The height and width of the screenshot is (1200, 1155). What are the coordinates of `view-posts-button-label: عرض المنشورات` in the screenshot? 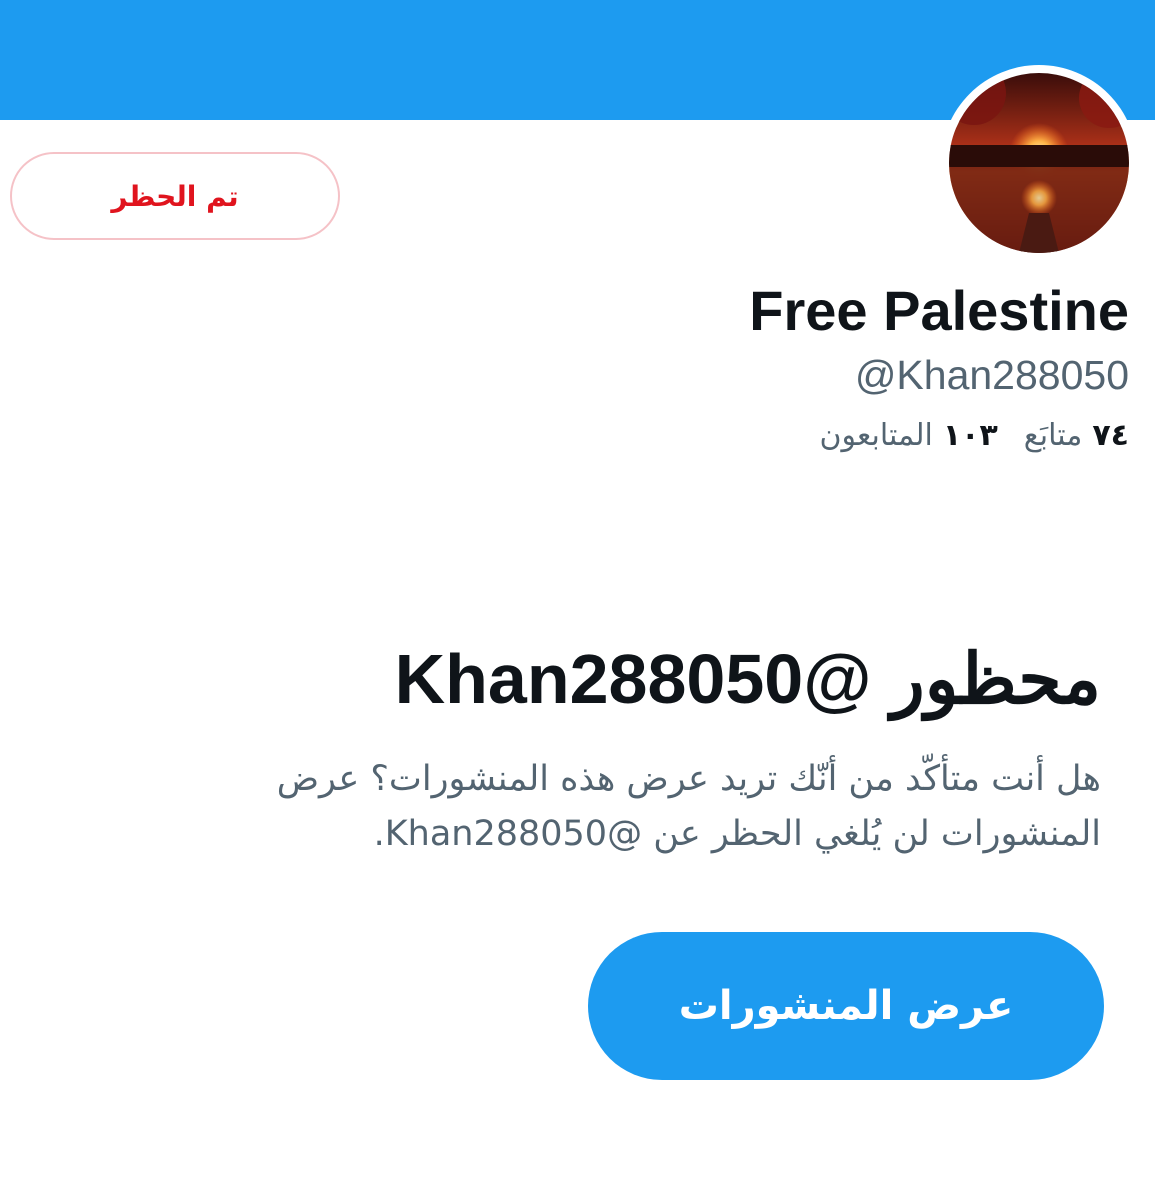 It's located at (846, 1006).